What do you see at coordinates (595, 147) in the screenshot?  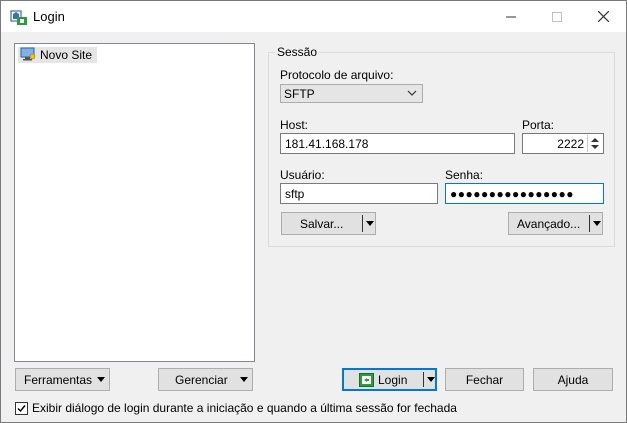 I see `spin-down-icon` at bounding box center [595, 147].